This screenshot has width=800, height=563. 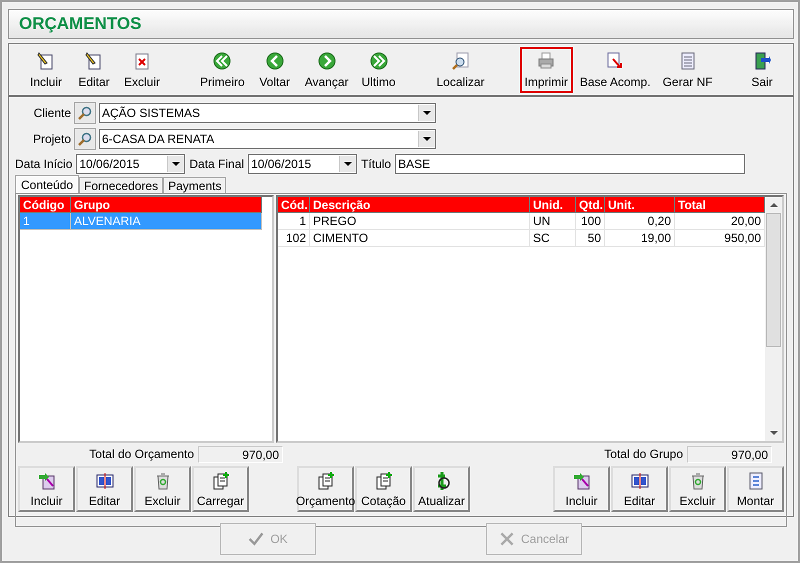 What do you see at coordinates (47, 184) in the screenshot?
I see `tab: Conteúdo` at bounding box center [47, 184].